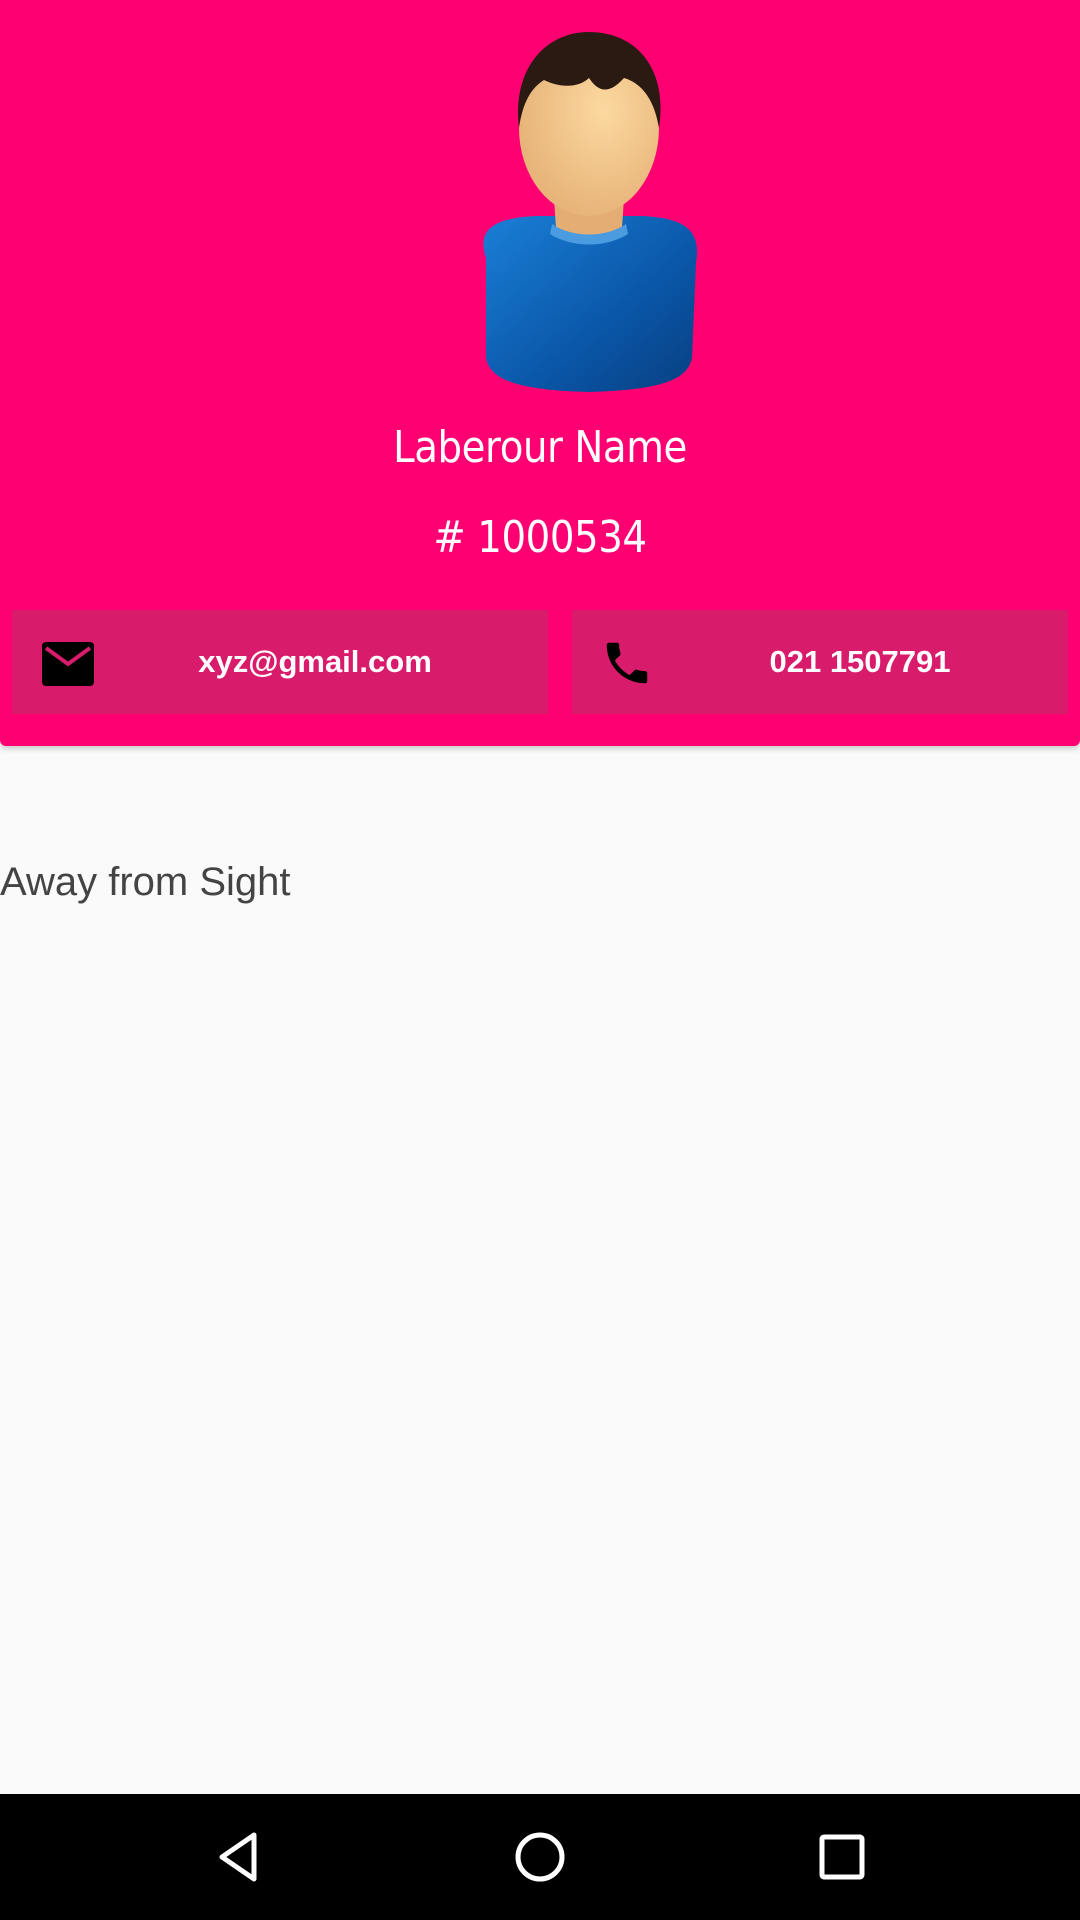 The width and height of the screenshot is (1080, 1920). I want to click on laborer-id: # 1000534, so click(540, 537).